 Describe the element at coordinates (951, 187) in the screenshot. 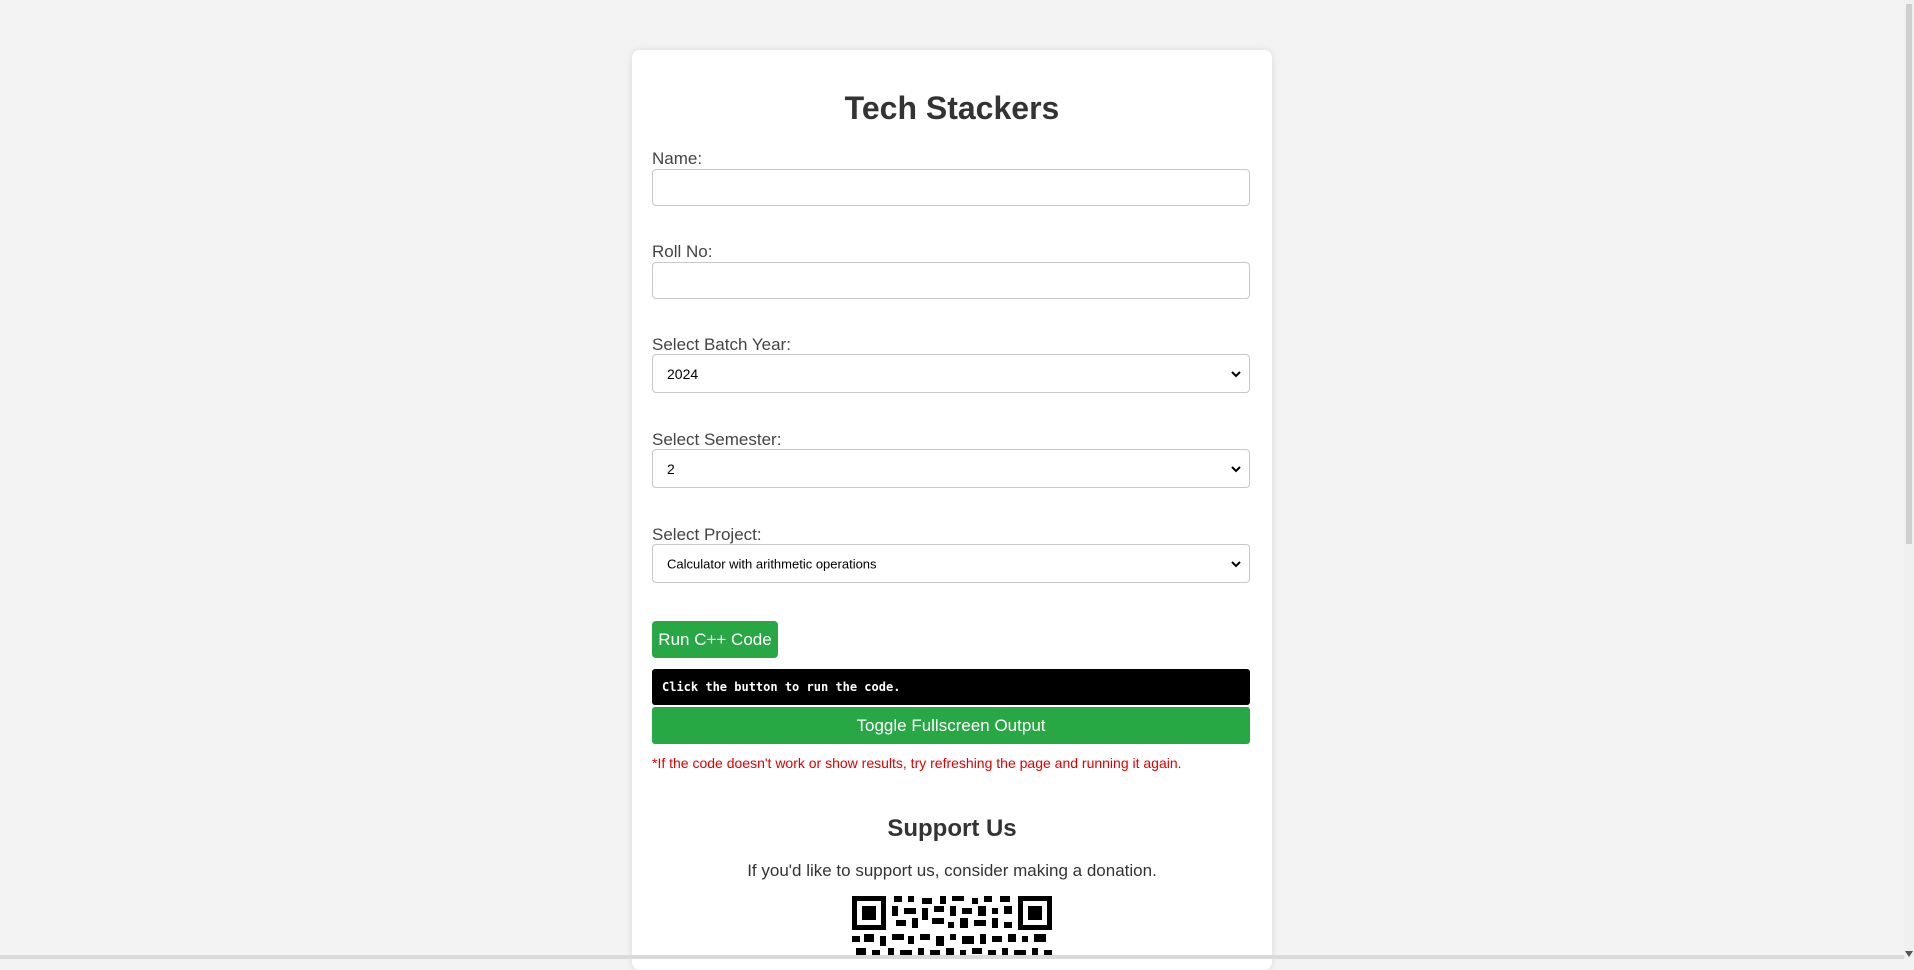

I see `name-input` at that location.